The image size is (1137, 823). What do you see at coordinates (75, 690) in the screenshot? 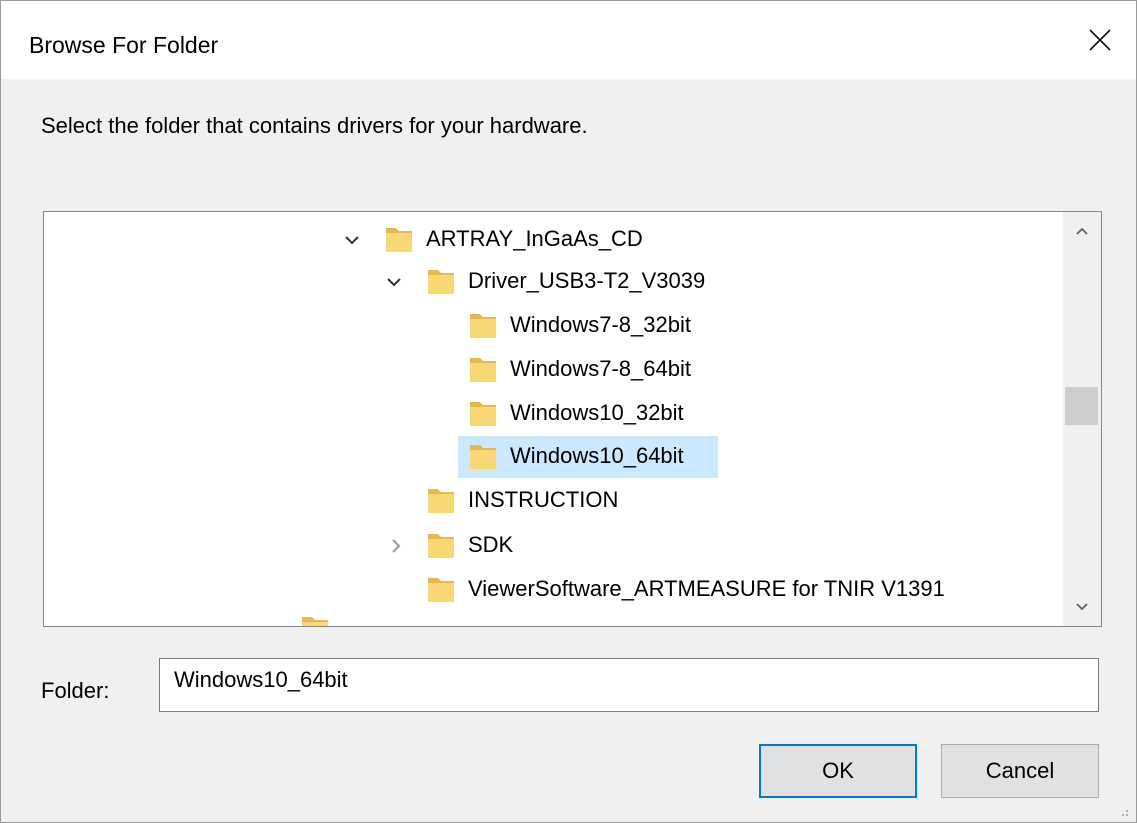
I see `folder-field-label: Folder:` at bounding box center [75, 690].